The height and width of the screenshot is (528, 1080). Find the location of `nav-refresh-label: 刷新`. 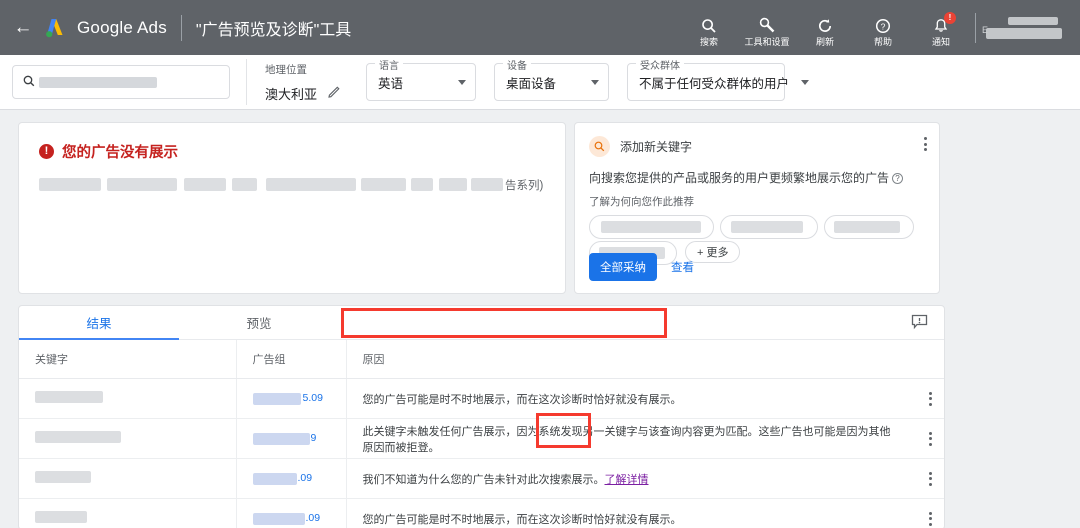

nav-refresh-label: 刷新 is located at coordinates (824, 41).